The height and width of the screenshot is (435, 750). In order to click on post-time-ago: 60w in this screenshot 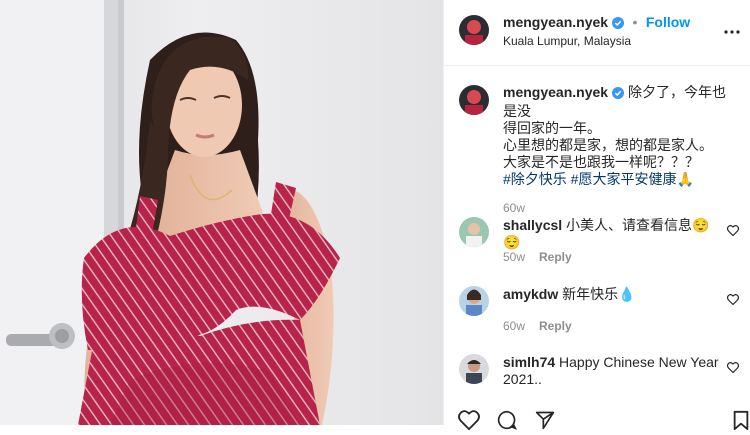, I will do `click(621, 208)`.